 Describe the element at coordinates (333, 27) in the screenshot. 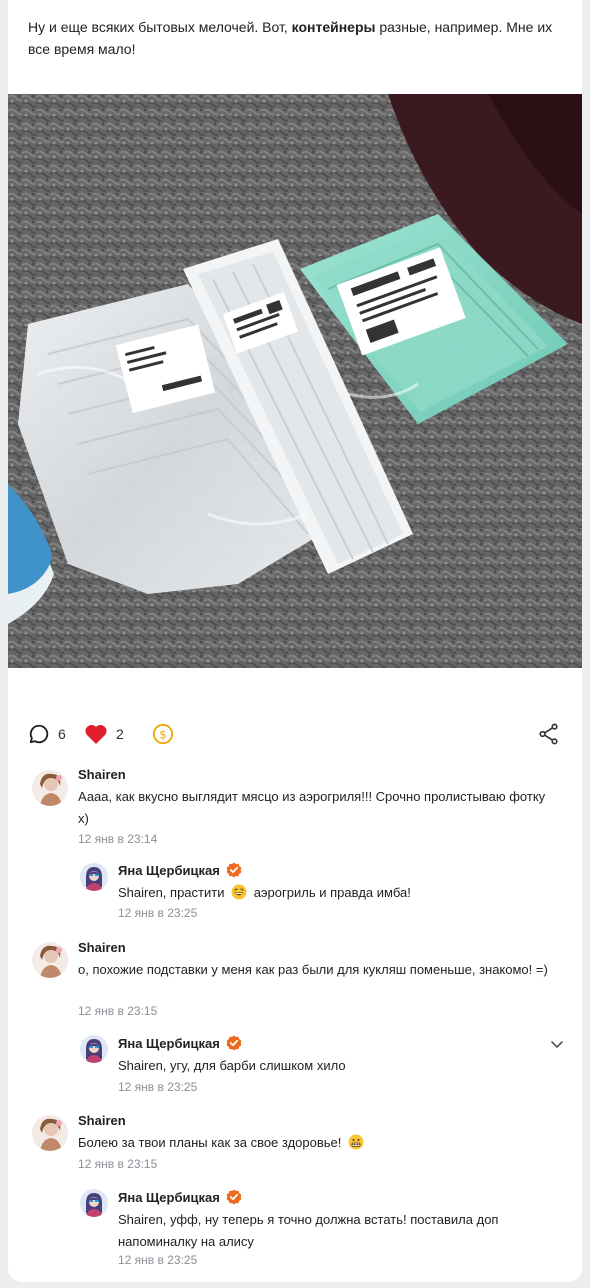

I see `post-text-bold: контейнеры` at that location.